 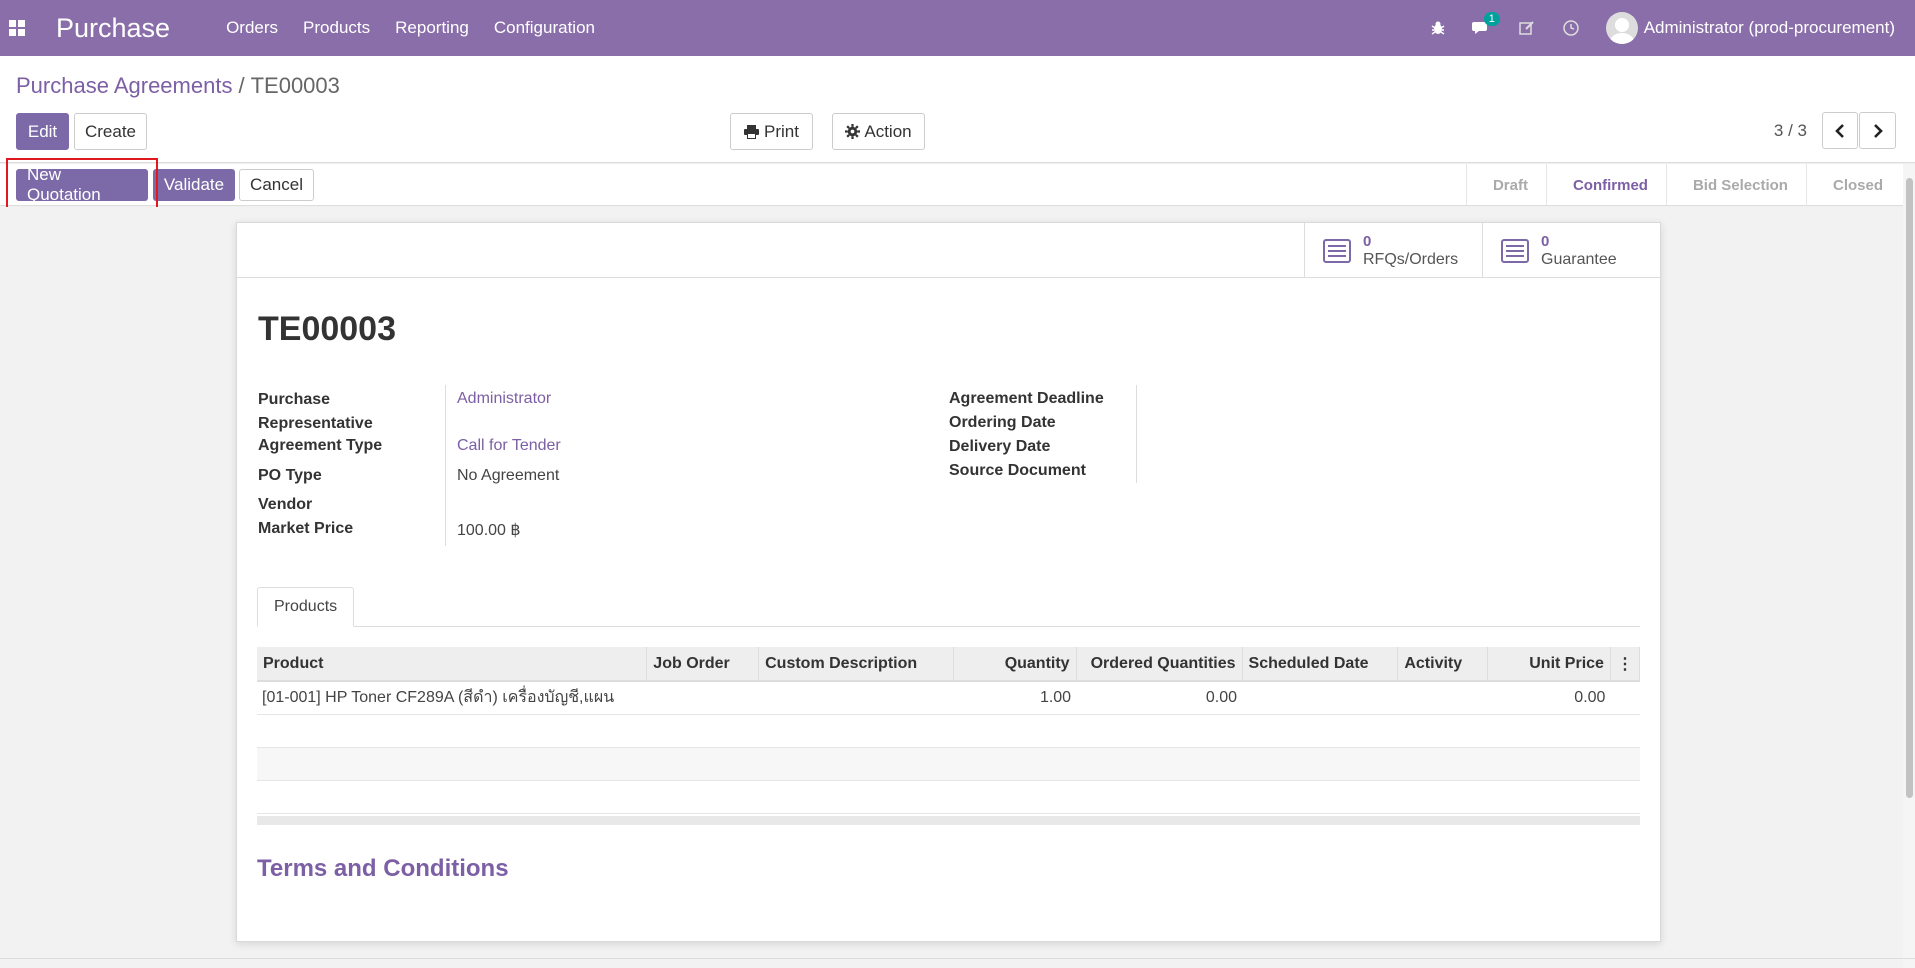 What do you see at coordinates (544, 28) in the screenshot?
I see `menu-configuration: Configuration` at bounding box center [544, 28].